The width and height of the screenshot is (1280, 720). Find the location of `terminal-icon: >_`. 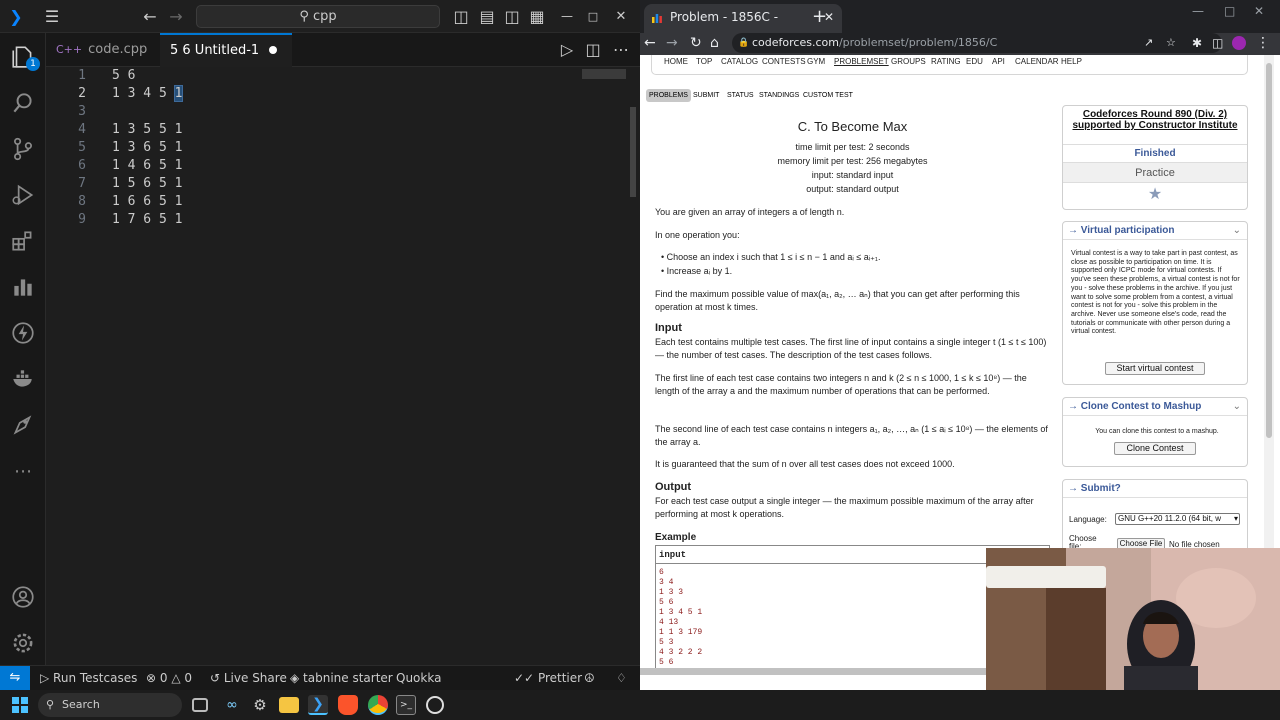

terminal-icon: >_ is located at coordinates (406, 705).